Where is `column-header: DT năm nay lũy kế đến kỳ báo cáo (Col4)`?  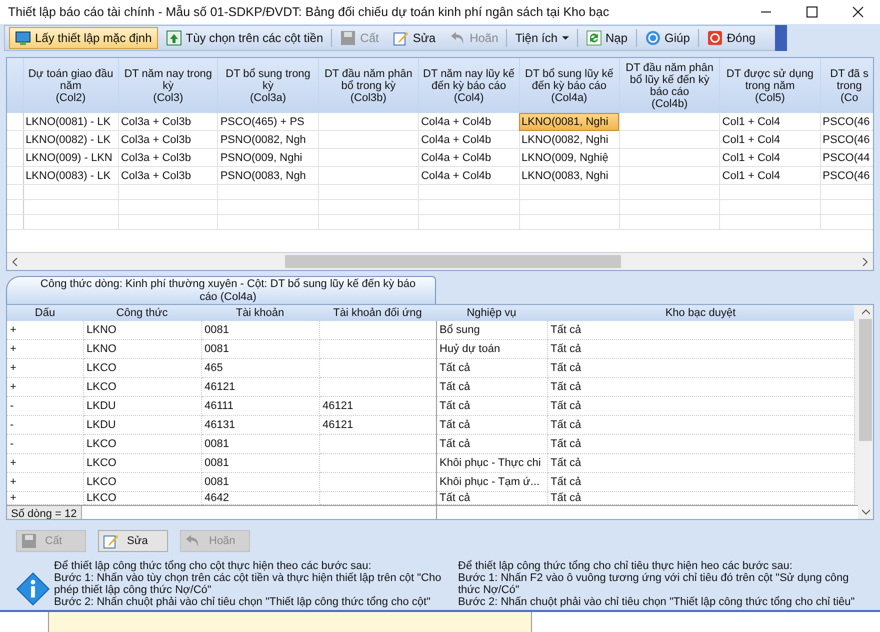
column-header: DT năm nay lũy kế đến kỳ báo cáo (Col4) is located at coordinates (468, 85).